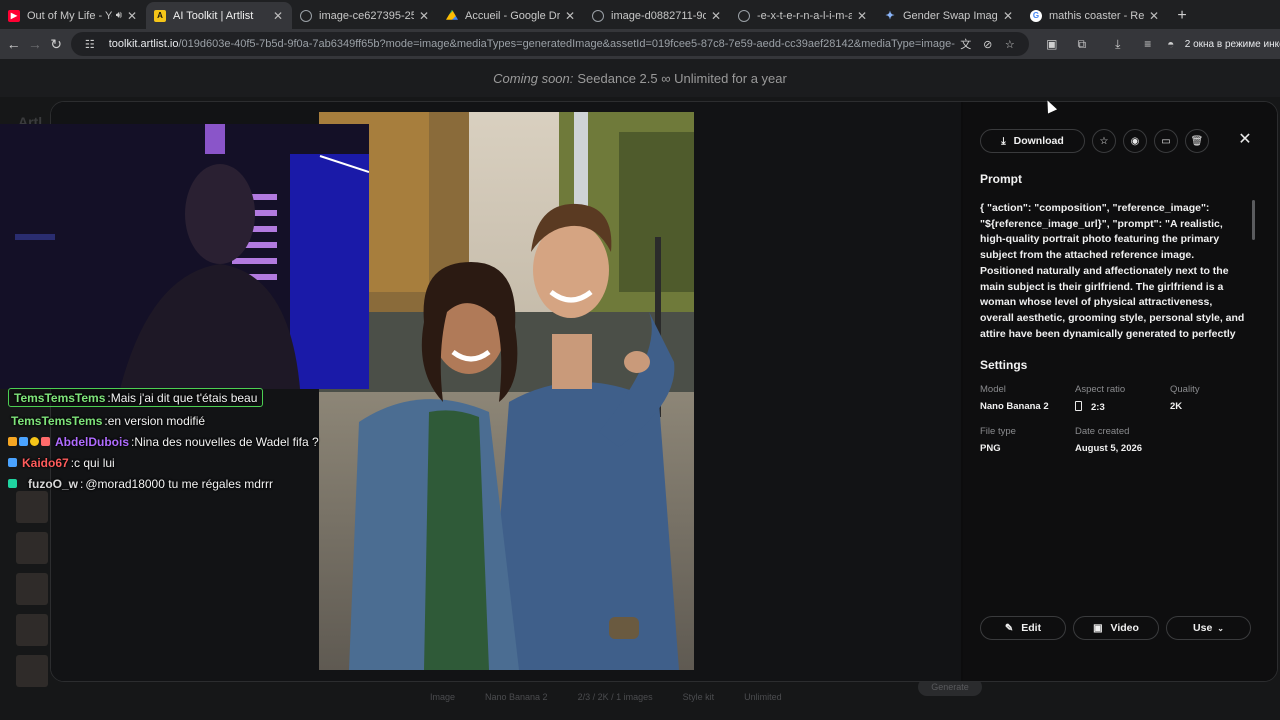 The height and width of the screenshot is (720, 1280). I want to click on tab-title: Accueil - Google Drive, so click(512, 15).